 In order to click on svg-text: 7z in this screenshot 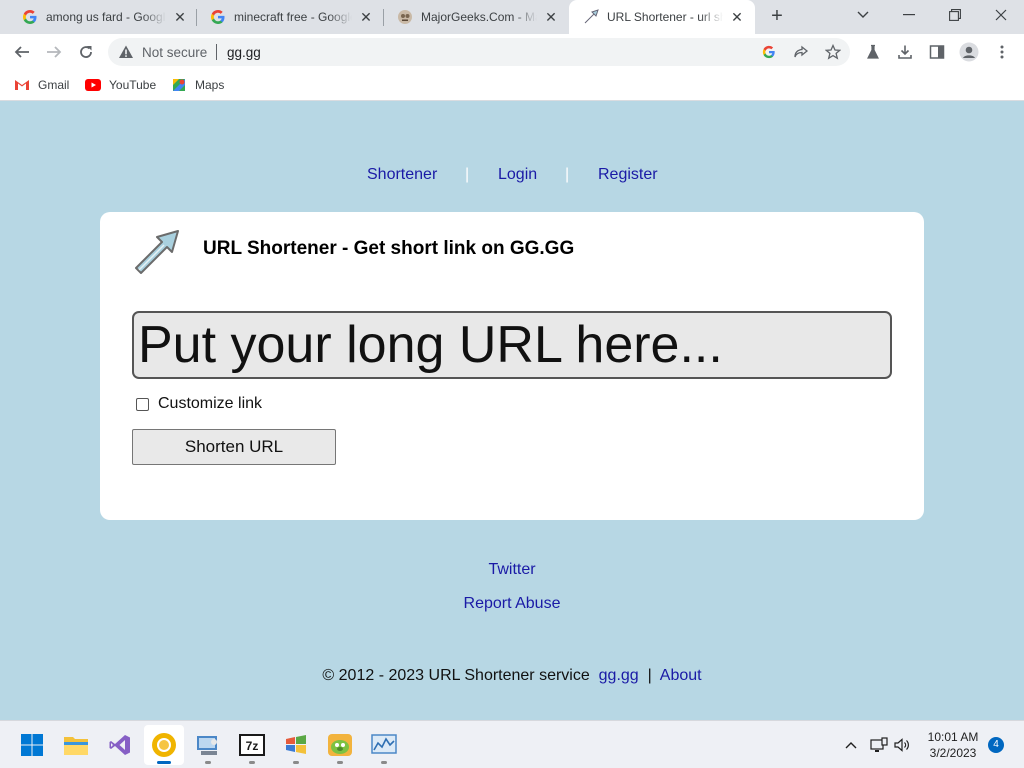, I will do `click(252, 746)`.